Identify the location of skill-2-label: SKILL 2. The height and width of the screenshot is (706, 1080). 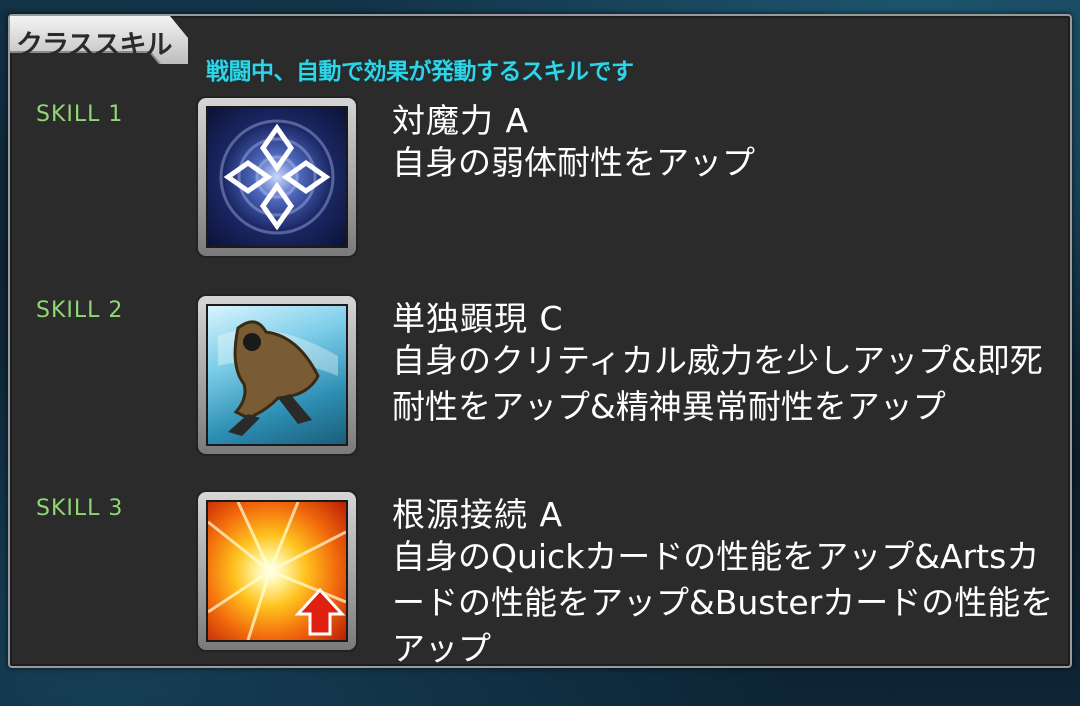
(80, 310).